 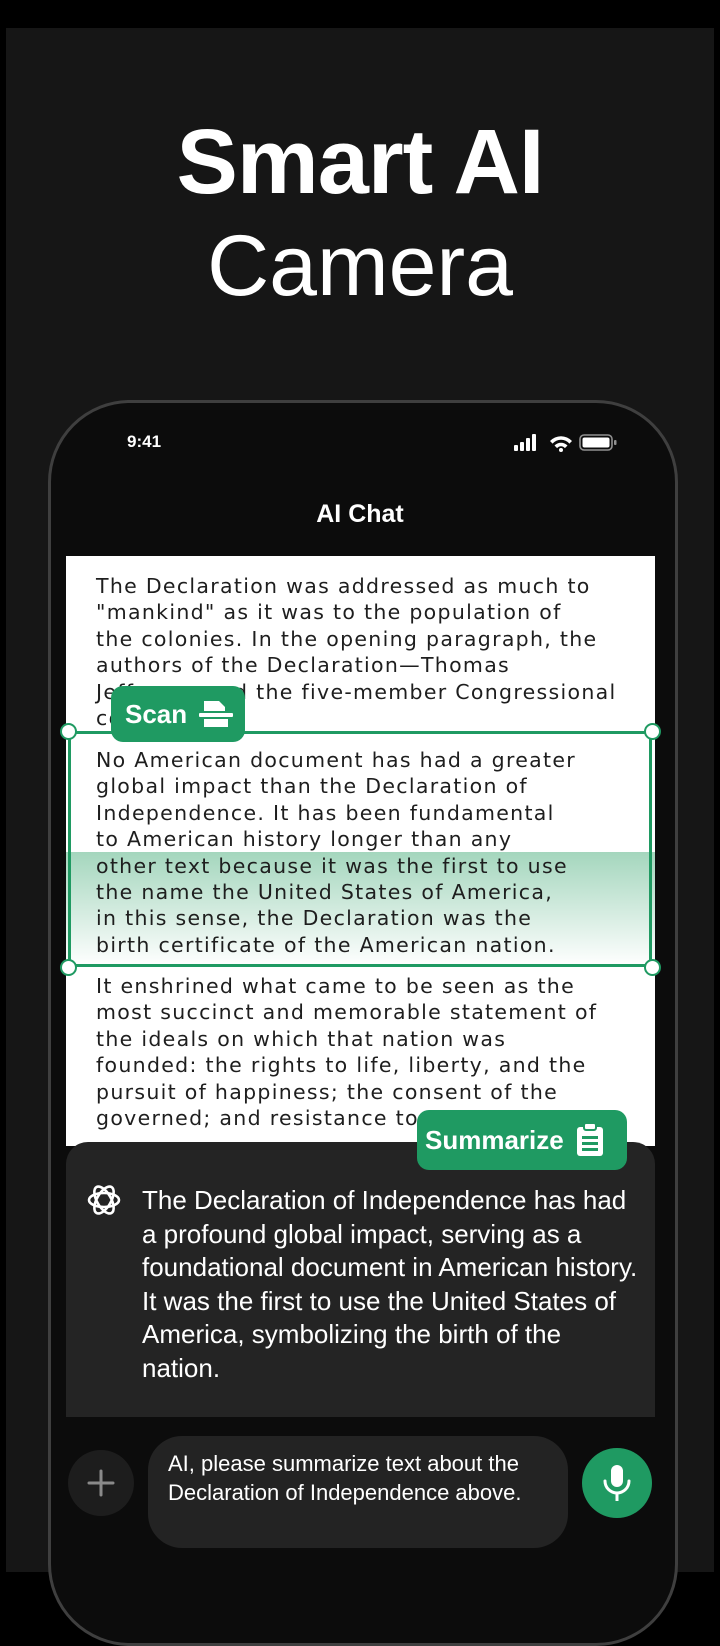 I want to click on wifi-icon, so click(x=561, y=444).